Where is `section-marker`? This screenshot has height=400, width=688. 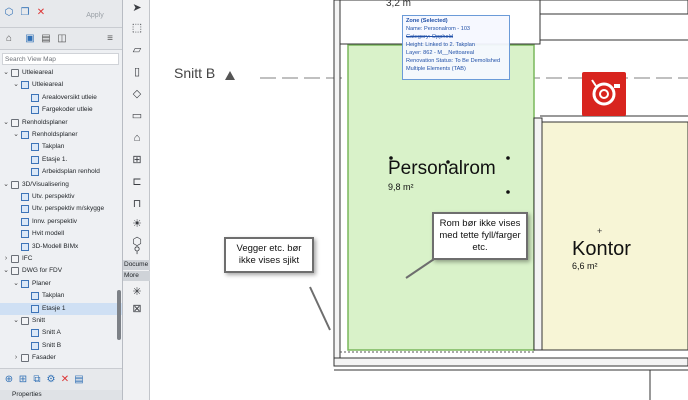
section-marker is located at coordinates (230, 75).